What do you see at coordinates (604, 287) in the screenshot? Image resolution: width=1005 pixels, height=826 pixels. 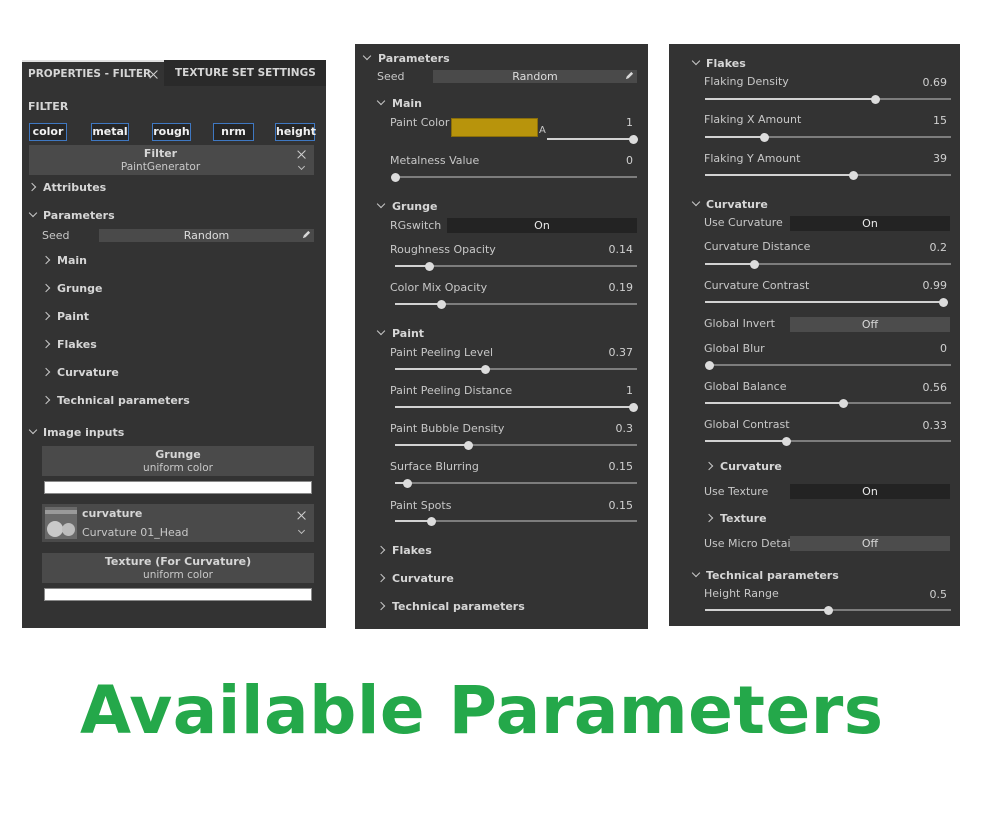 I see `color-mix-opacity-value: 0.19` at bounding box center [604, 287].